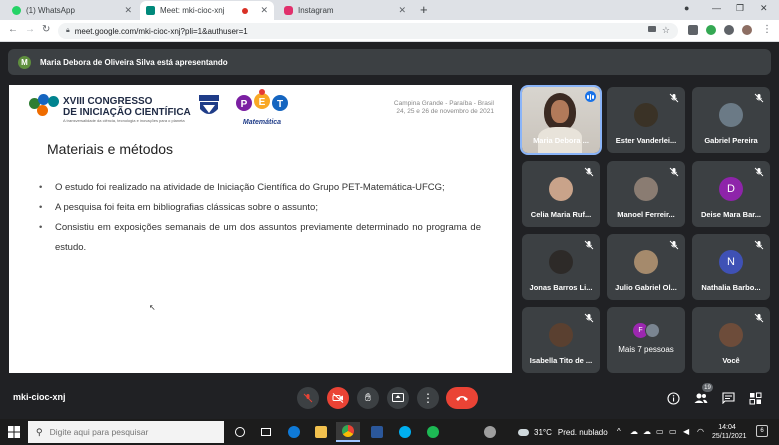 Image resolution: width=779 pixels, height=445 pixels. I want to click on profile-avatar, so click(747, 30).